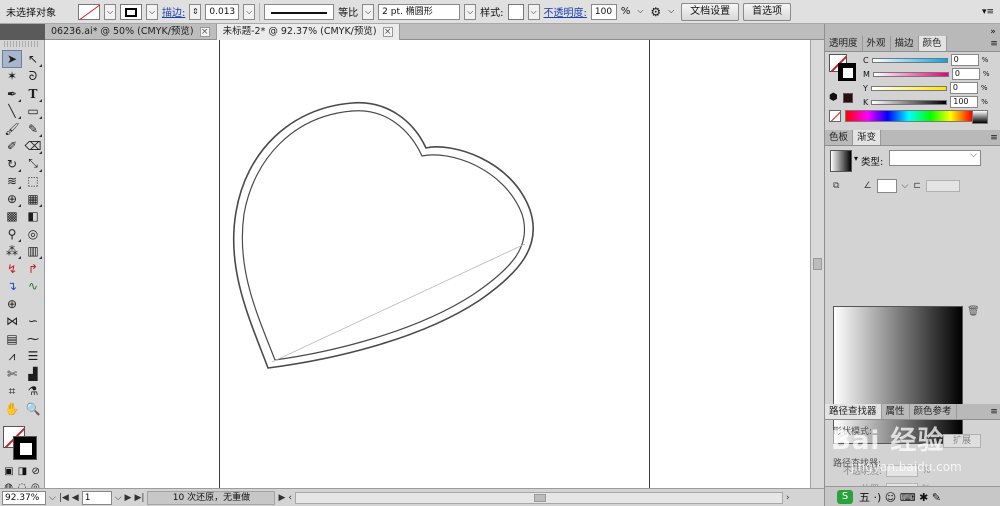  Describe the element at coordinates (877, 43) in the screenshot. I see `tab-appearance: 外观` at that location.